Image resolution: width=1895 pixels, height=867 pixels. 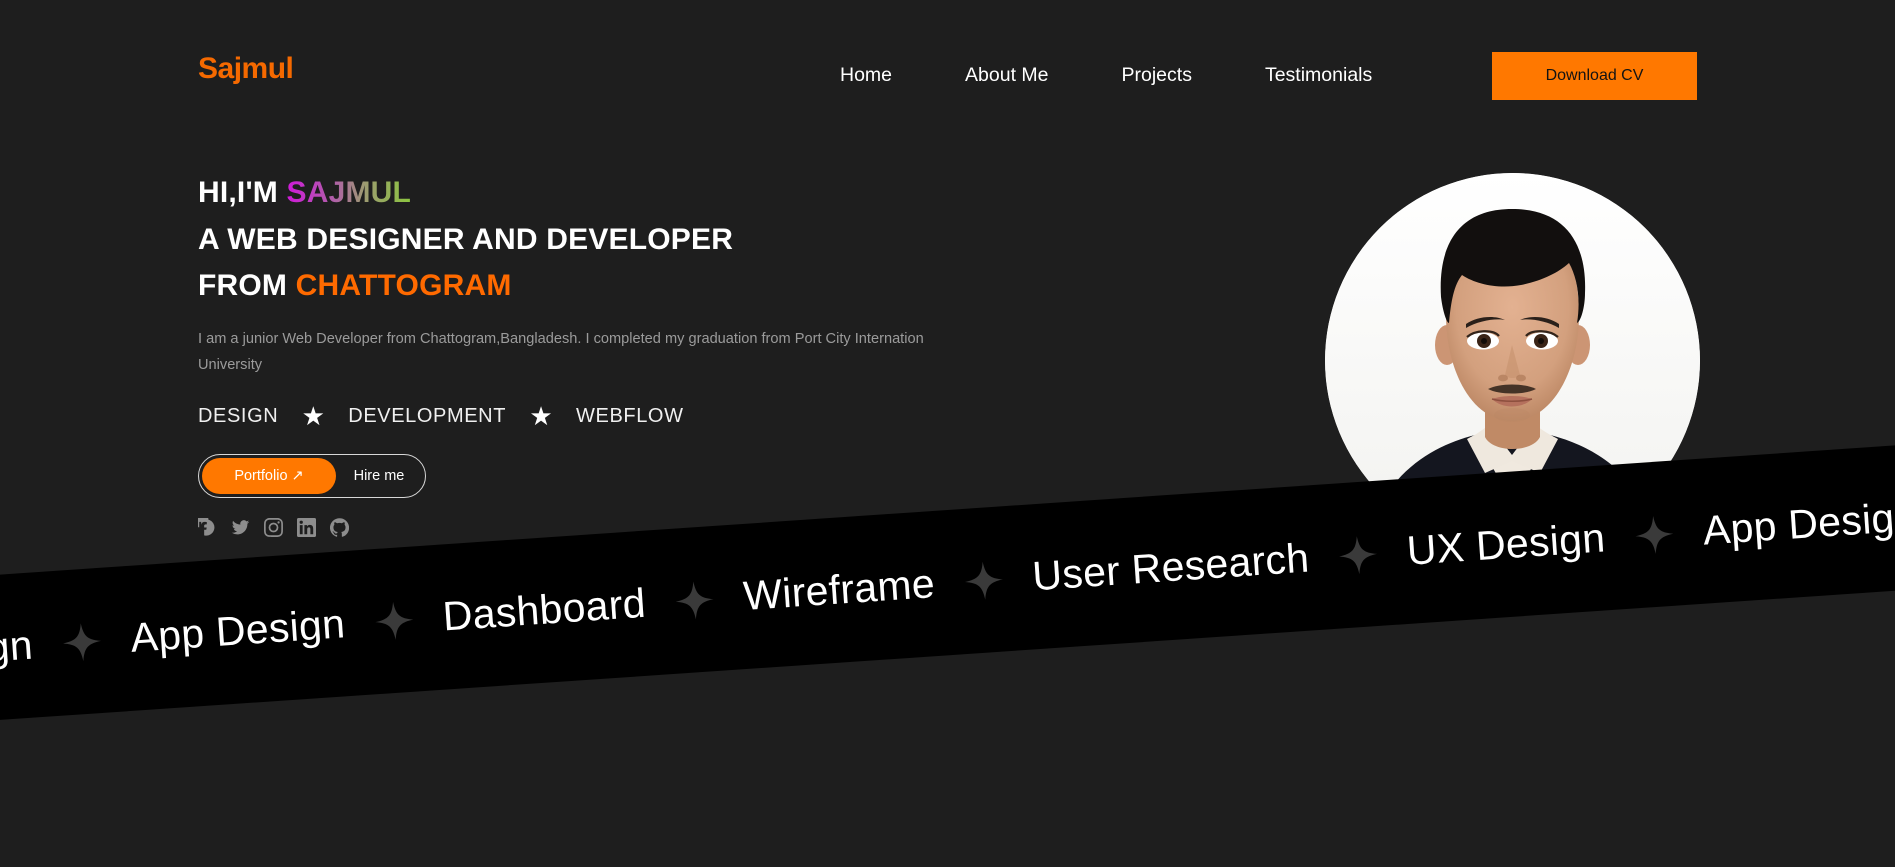 What do you see at coordinates (839, 590) in the screenshot?
I see `marquee-item: Wireframe` at bounding box center [839, 590].